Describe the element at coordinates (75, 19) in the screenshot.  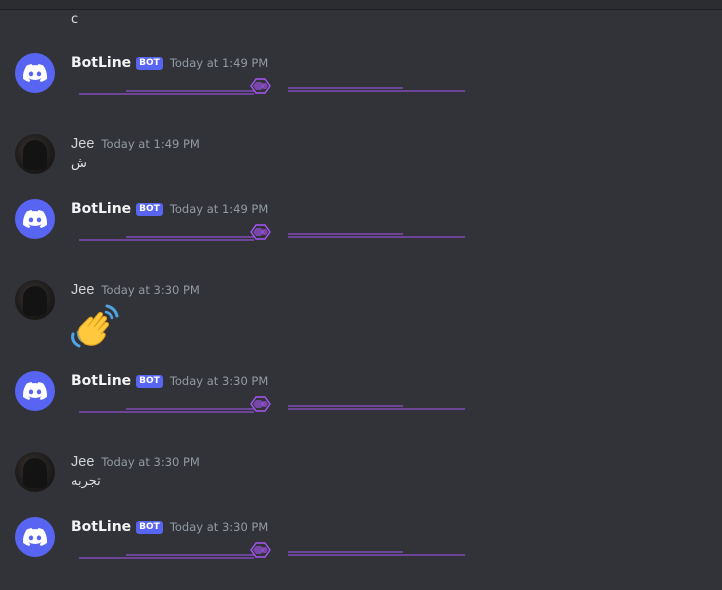
I see `previous-message-text: c` at that location.